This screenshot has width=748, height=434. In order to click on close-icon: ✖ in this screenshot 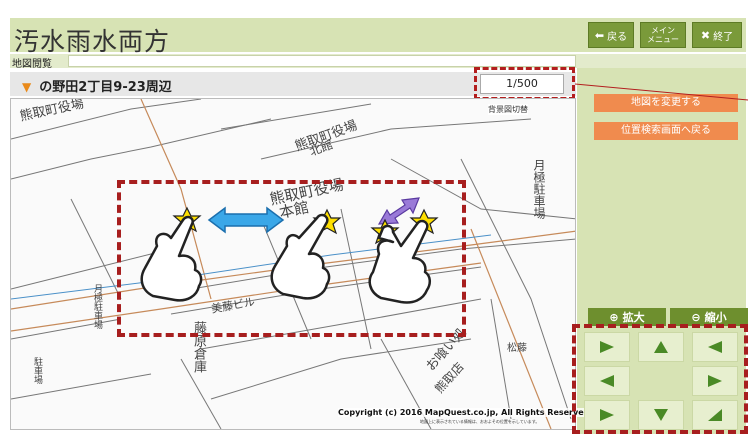, I will do `click(705, 35)`.